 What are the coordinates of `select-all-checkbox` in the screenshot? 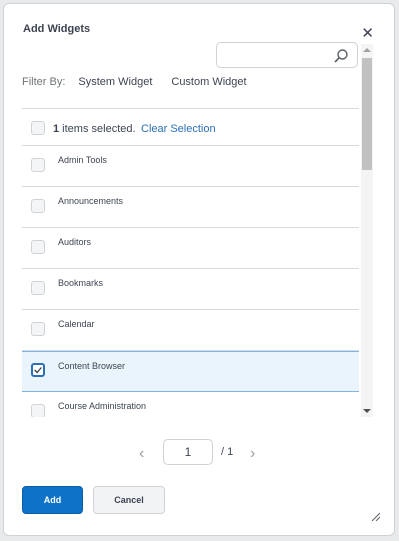 It's located at (38, 128).